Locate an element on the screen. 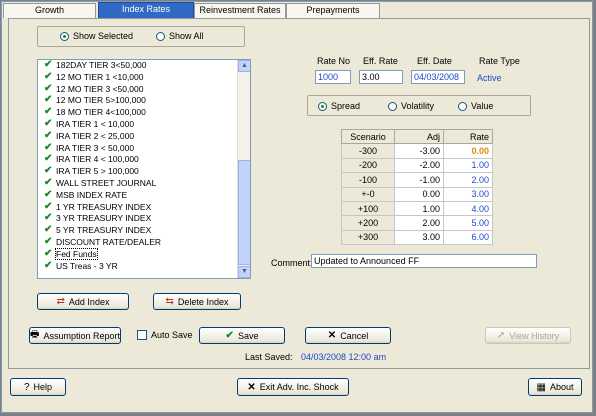  spread-label: Spread is located at coordinates (346, 106).